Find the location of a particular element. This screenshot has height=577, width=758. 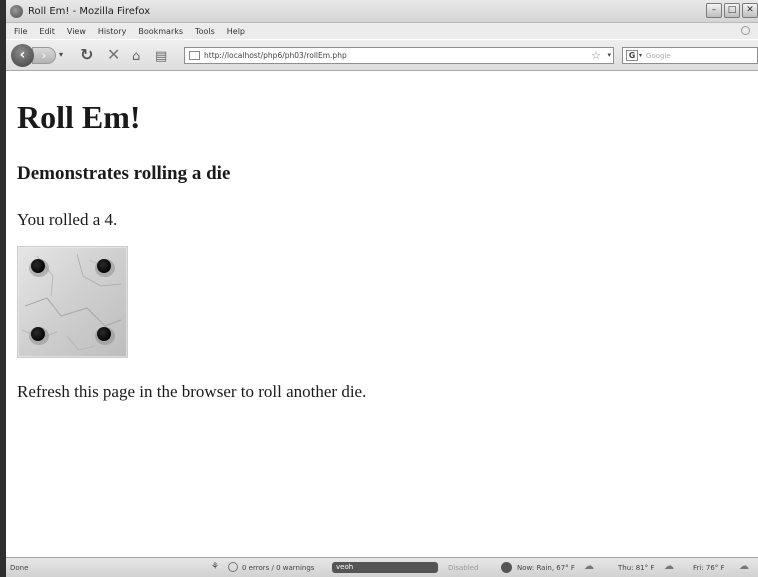

menu-file: File is located at coordinates (20, 31).